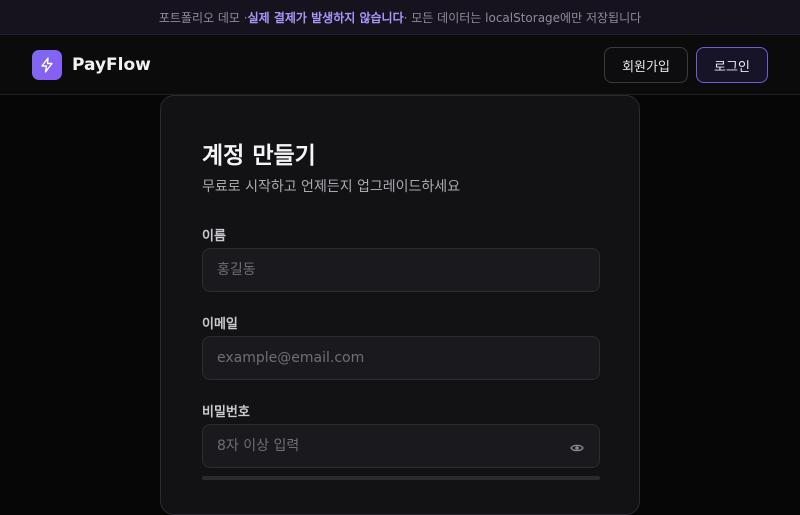 The image size is (800, 515). What do you see at coordinates (47, 65) in the screenshot?
I see `lightning-bolt-icon` at bounding box center [47, 65].